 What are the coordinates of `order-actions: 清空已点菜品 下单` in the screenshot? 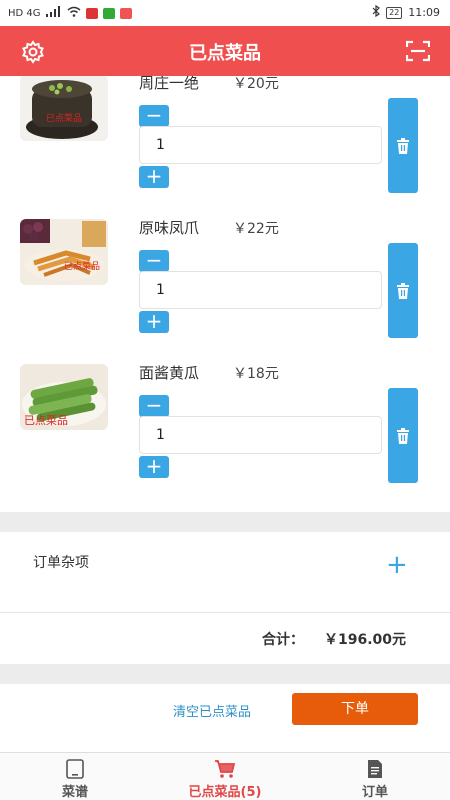 It's located at (225, 718).